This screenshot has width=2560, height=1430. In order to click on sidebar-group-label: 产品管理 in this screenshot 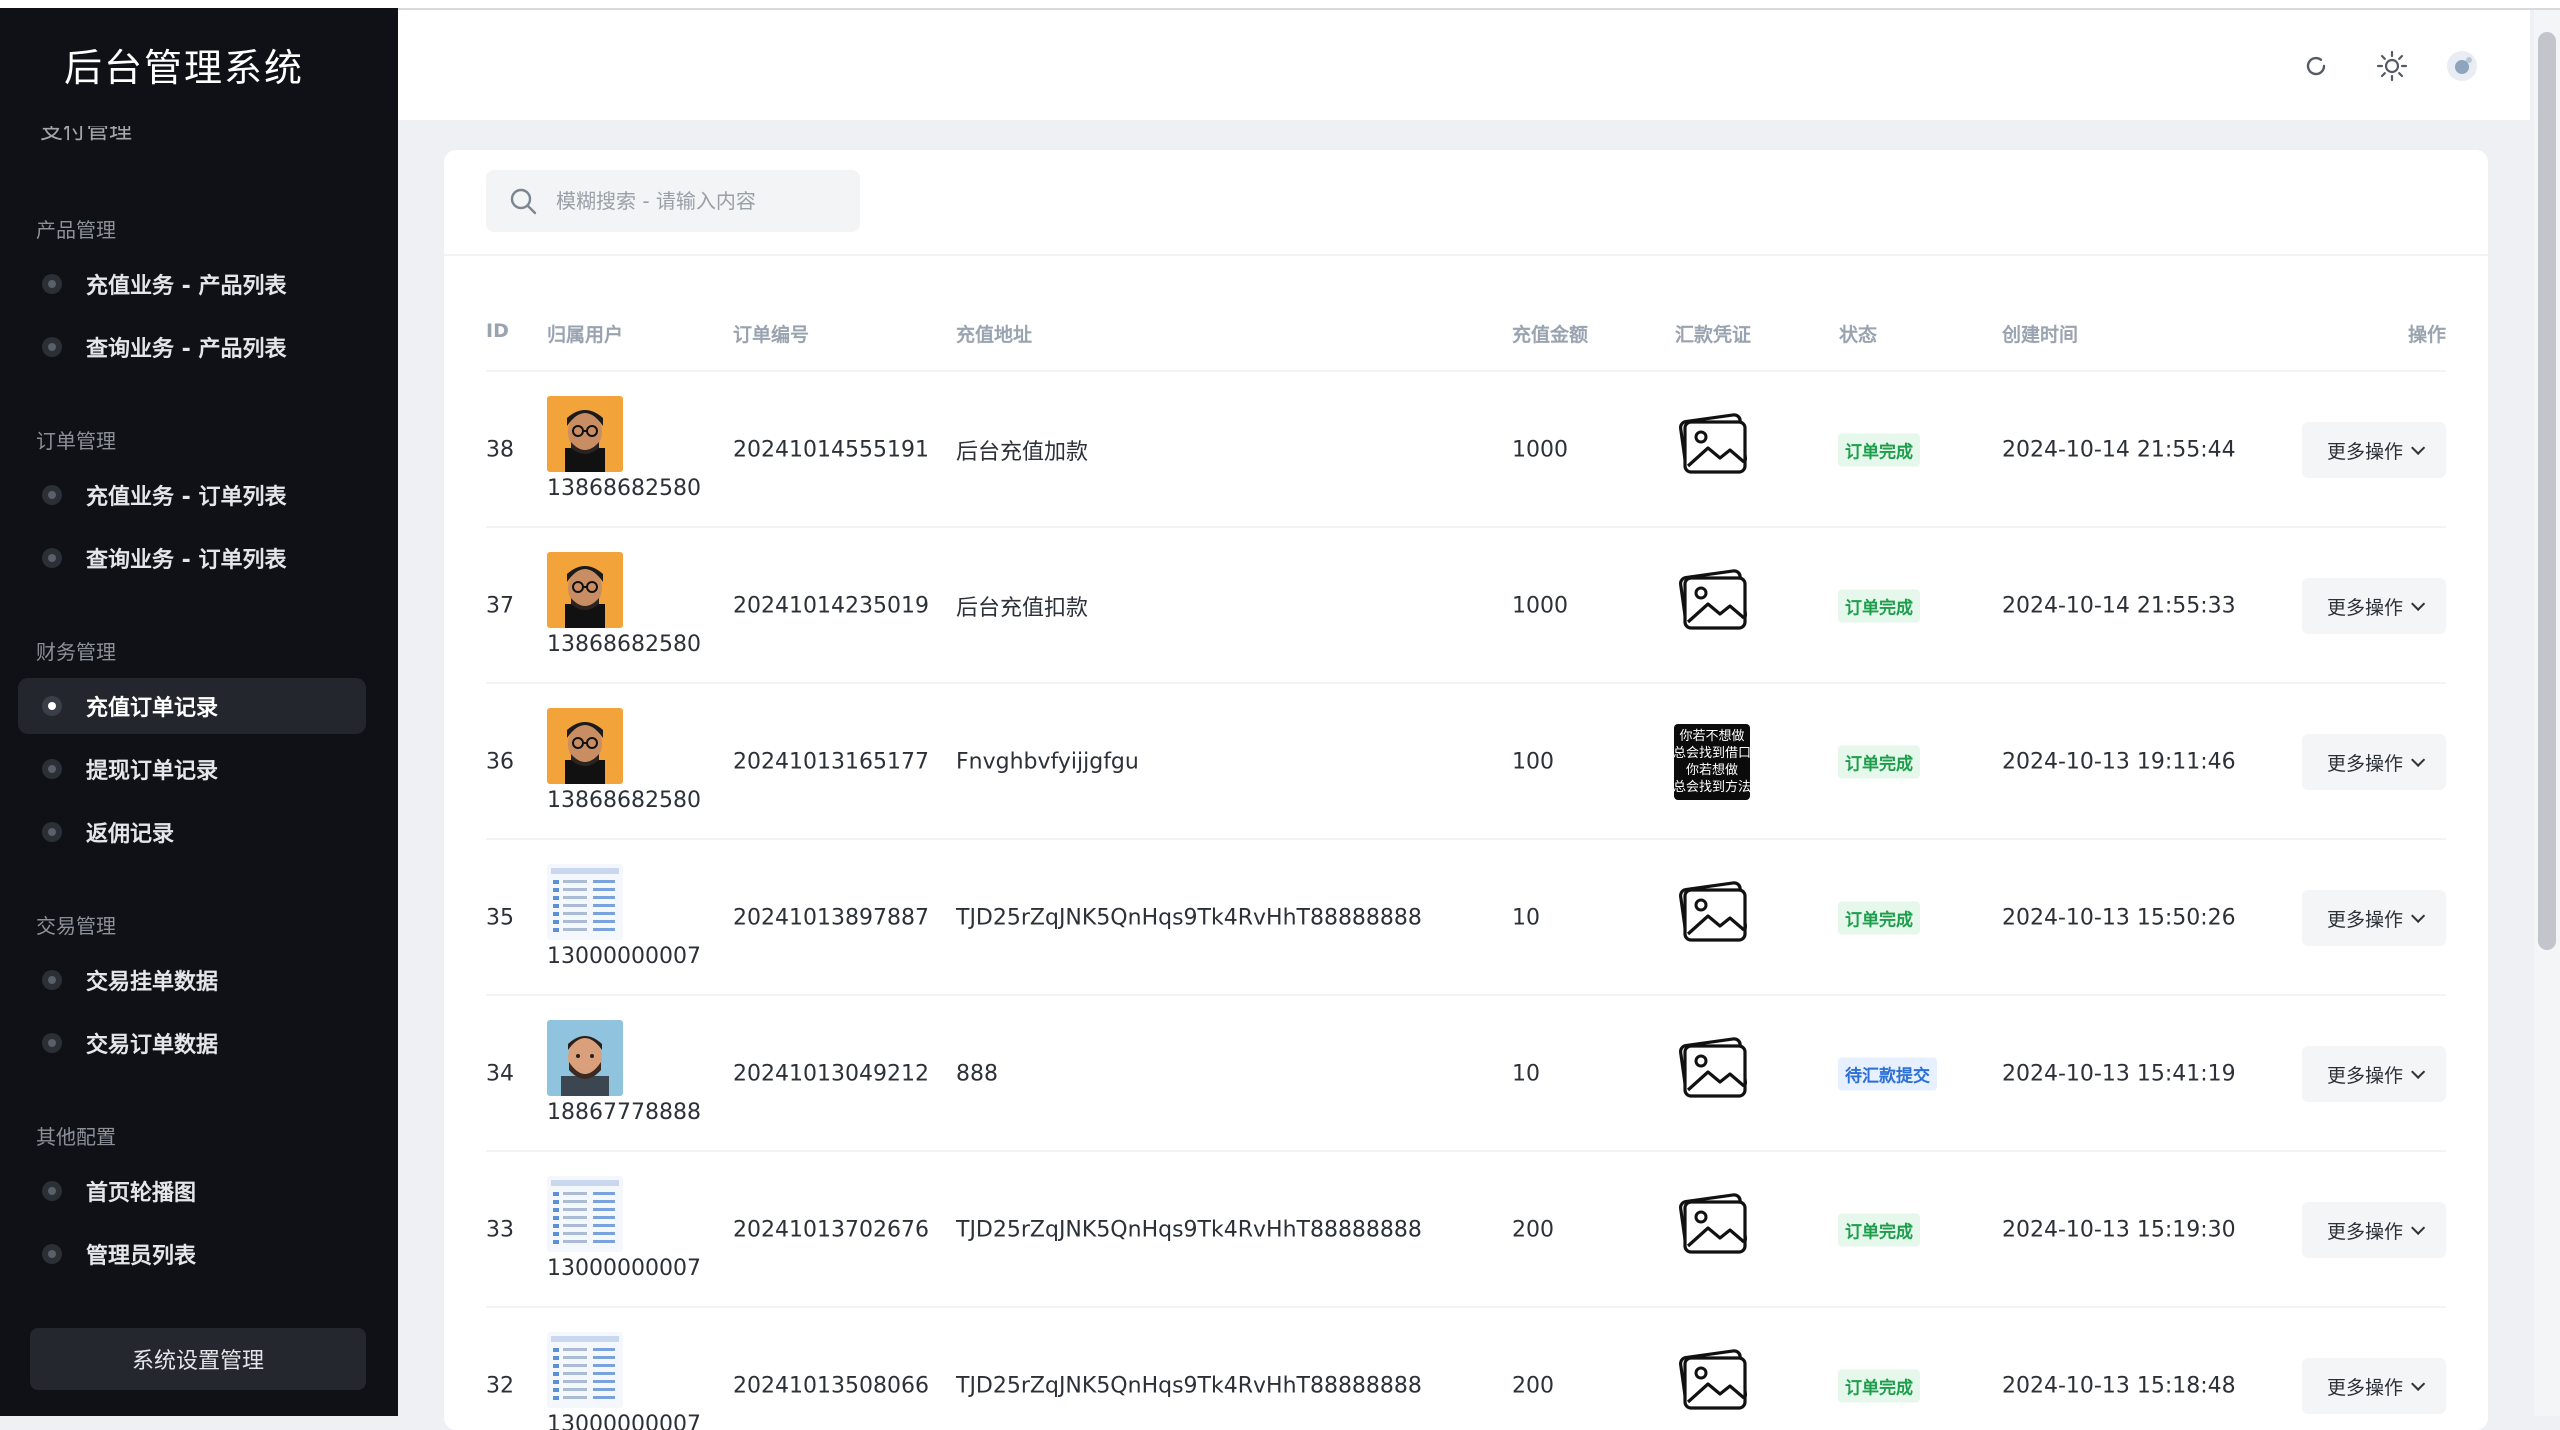, I will do `click(76, 230)`.